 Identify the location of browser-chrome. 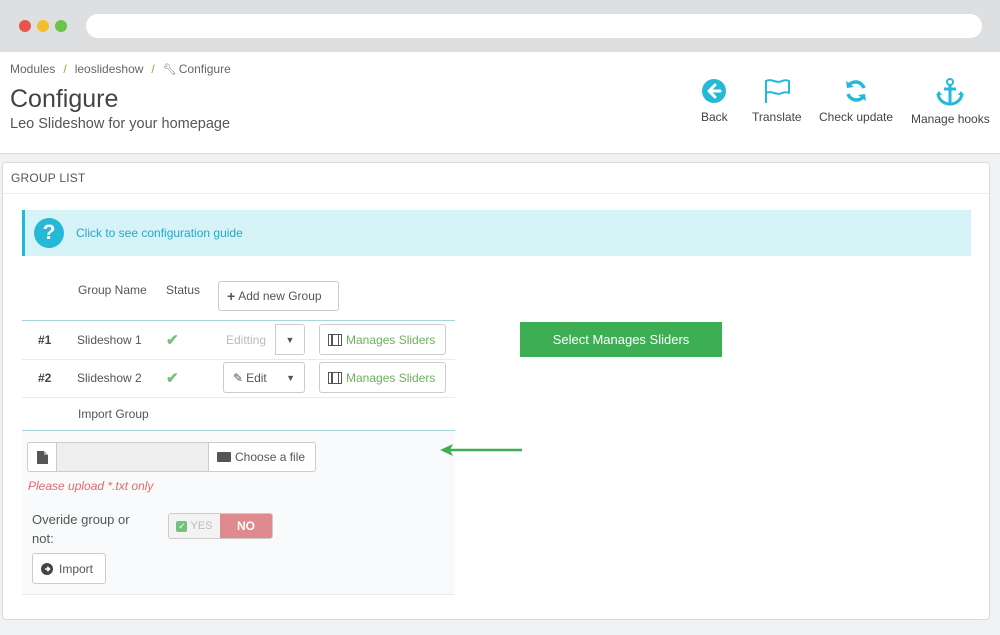
(500, 26).